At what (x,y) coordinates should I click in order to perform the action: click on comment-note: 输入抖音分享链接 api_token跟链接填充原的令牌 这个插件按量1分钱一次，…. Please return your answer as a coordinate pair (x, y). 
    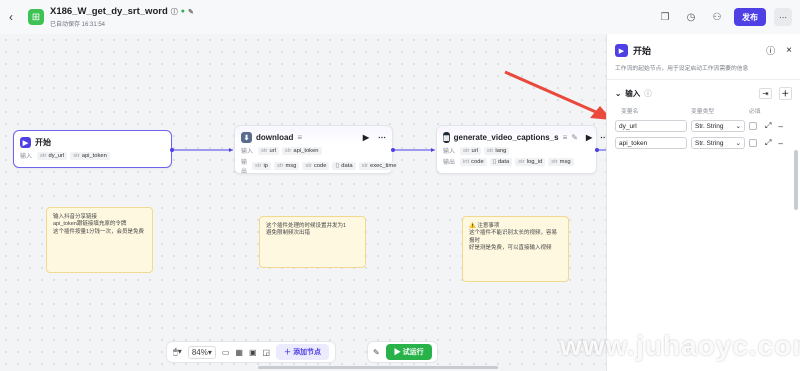
    Looking at the image, I should click on (99, 240).